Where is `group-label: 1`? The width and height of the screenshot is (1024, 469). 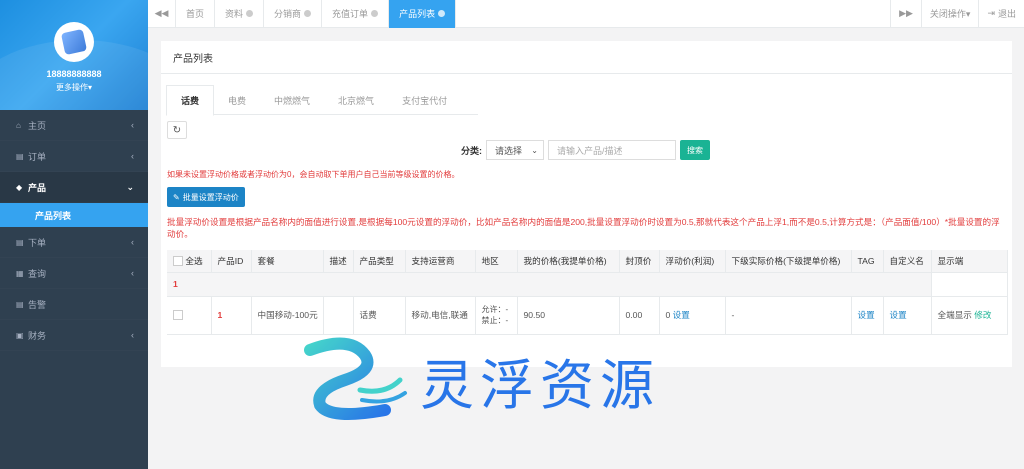
group-label: 1 is located at coordinates (549, 284).